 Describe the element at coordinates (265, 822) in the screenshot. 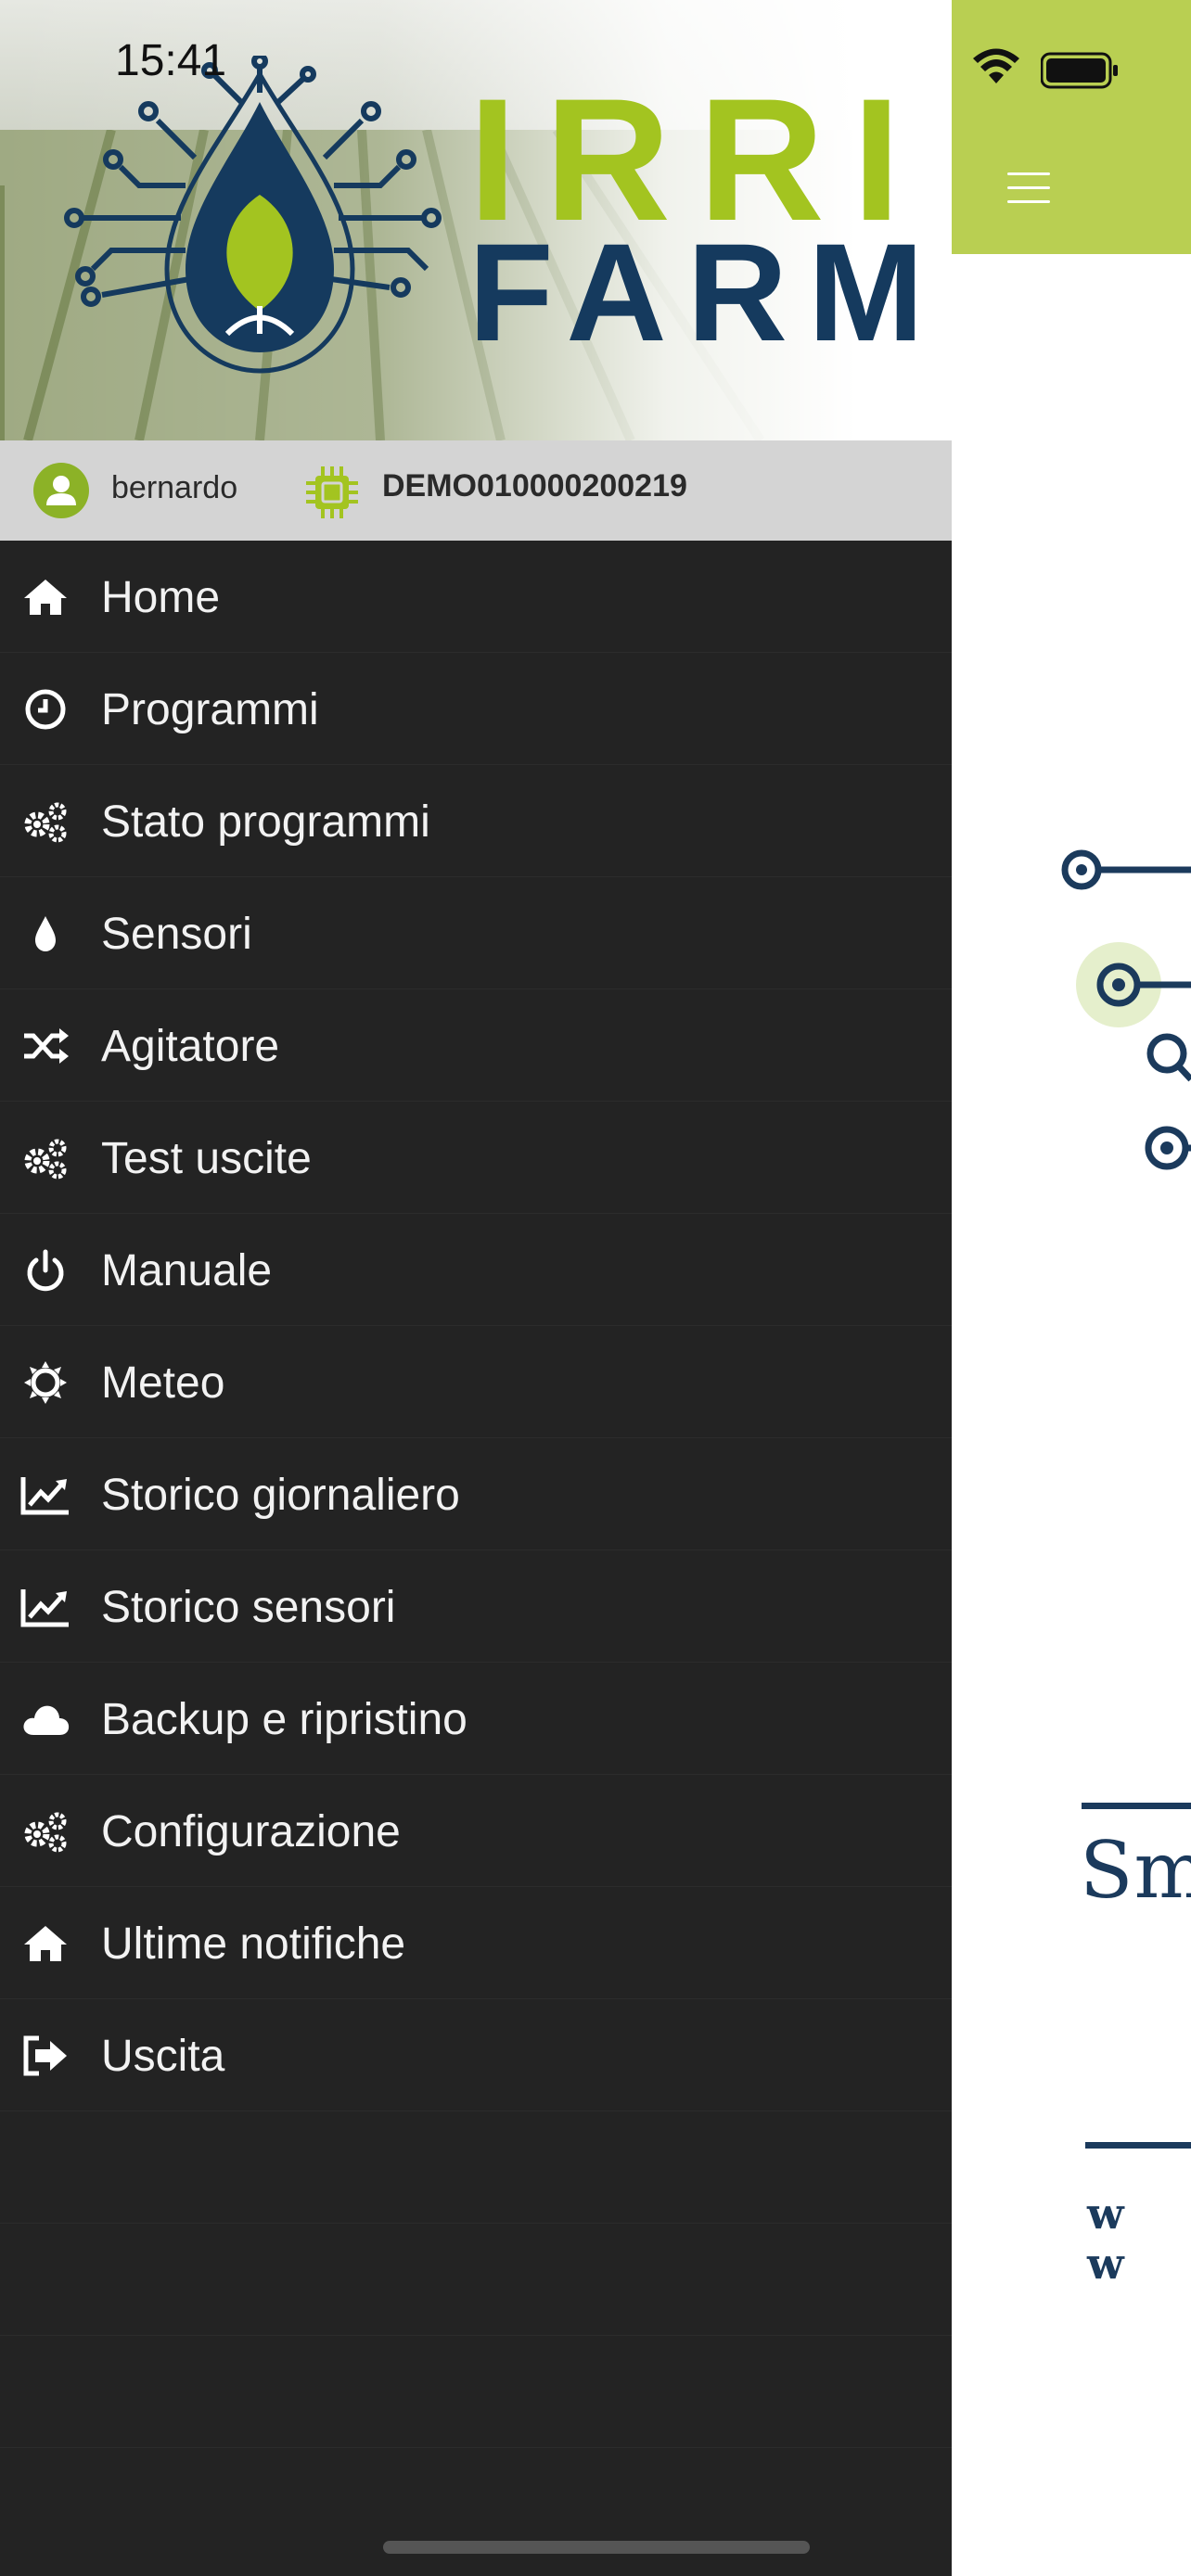

I see `menu-item-label: Stato programmi` at that location.